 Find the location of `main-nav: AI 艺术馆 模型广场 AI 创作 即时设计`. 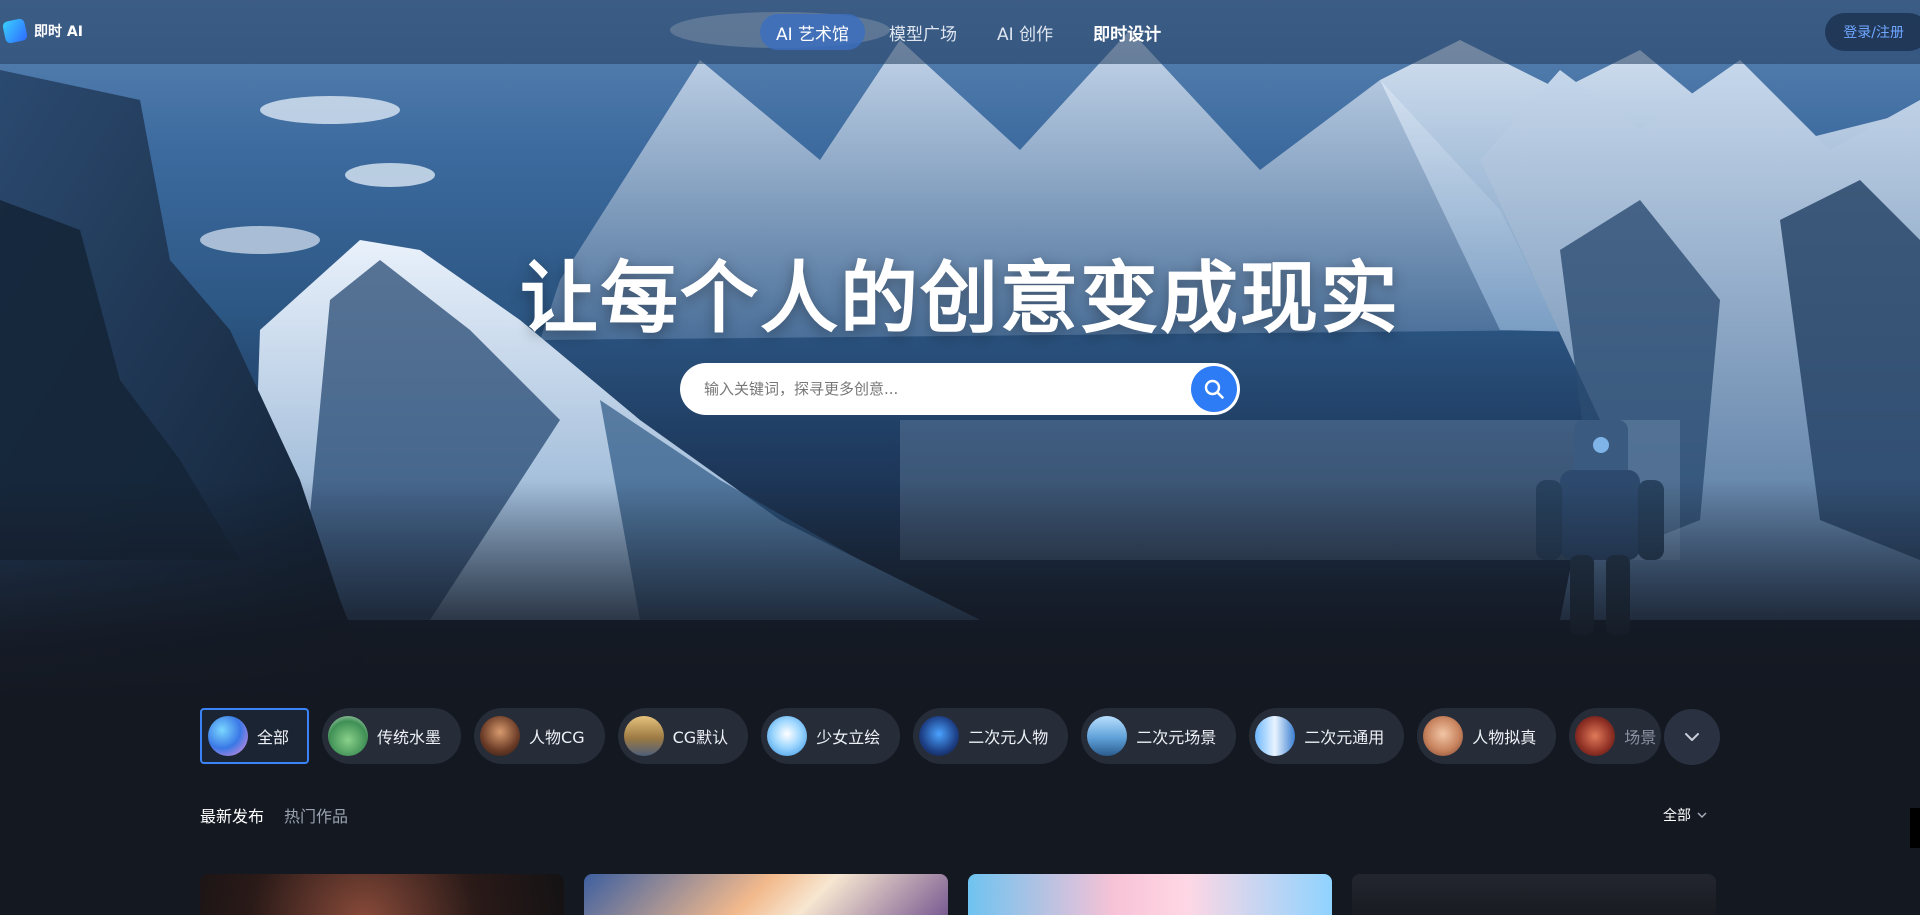

main-nav: AI 艺术馆 模型广场 AI 创作 即时设计 is located at coordinates (968, 32).